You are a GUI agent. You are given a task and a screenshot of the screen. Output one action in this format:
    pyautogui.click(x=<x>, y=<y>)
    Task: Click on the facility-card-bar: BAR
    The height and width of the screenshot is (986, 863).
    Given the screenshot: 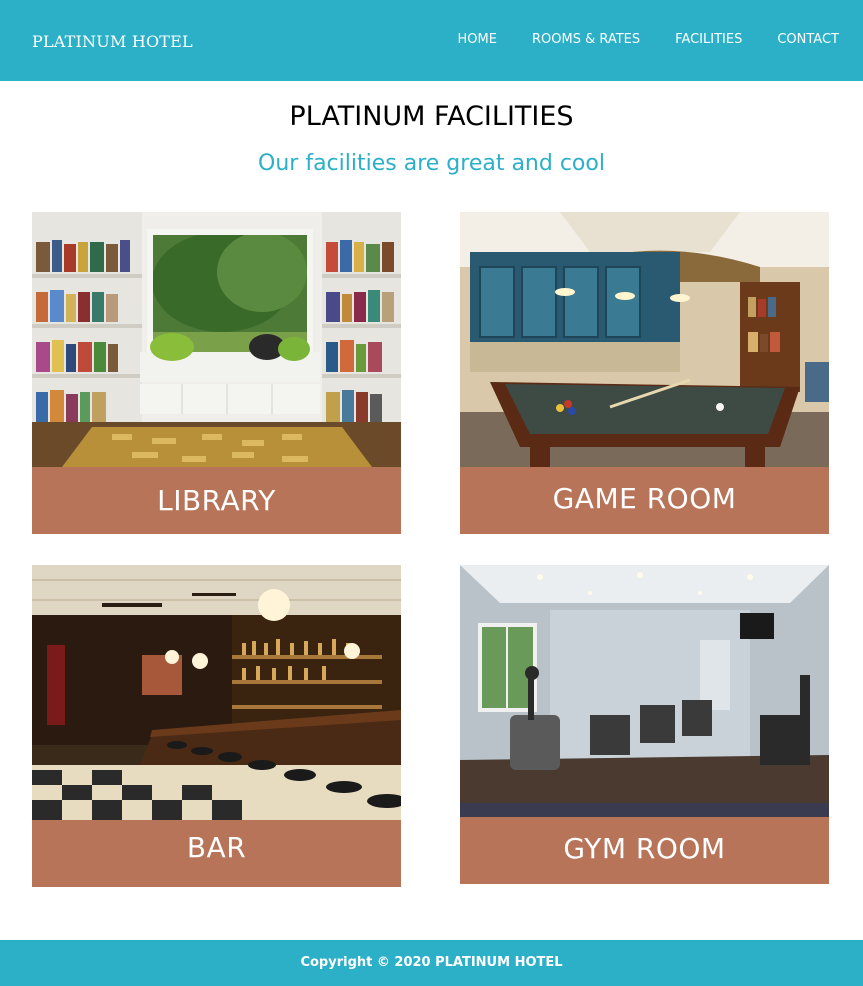 What is the action you would take?
    pyautogui.click(x=216, y=726)
    